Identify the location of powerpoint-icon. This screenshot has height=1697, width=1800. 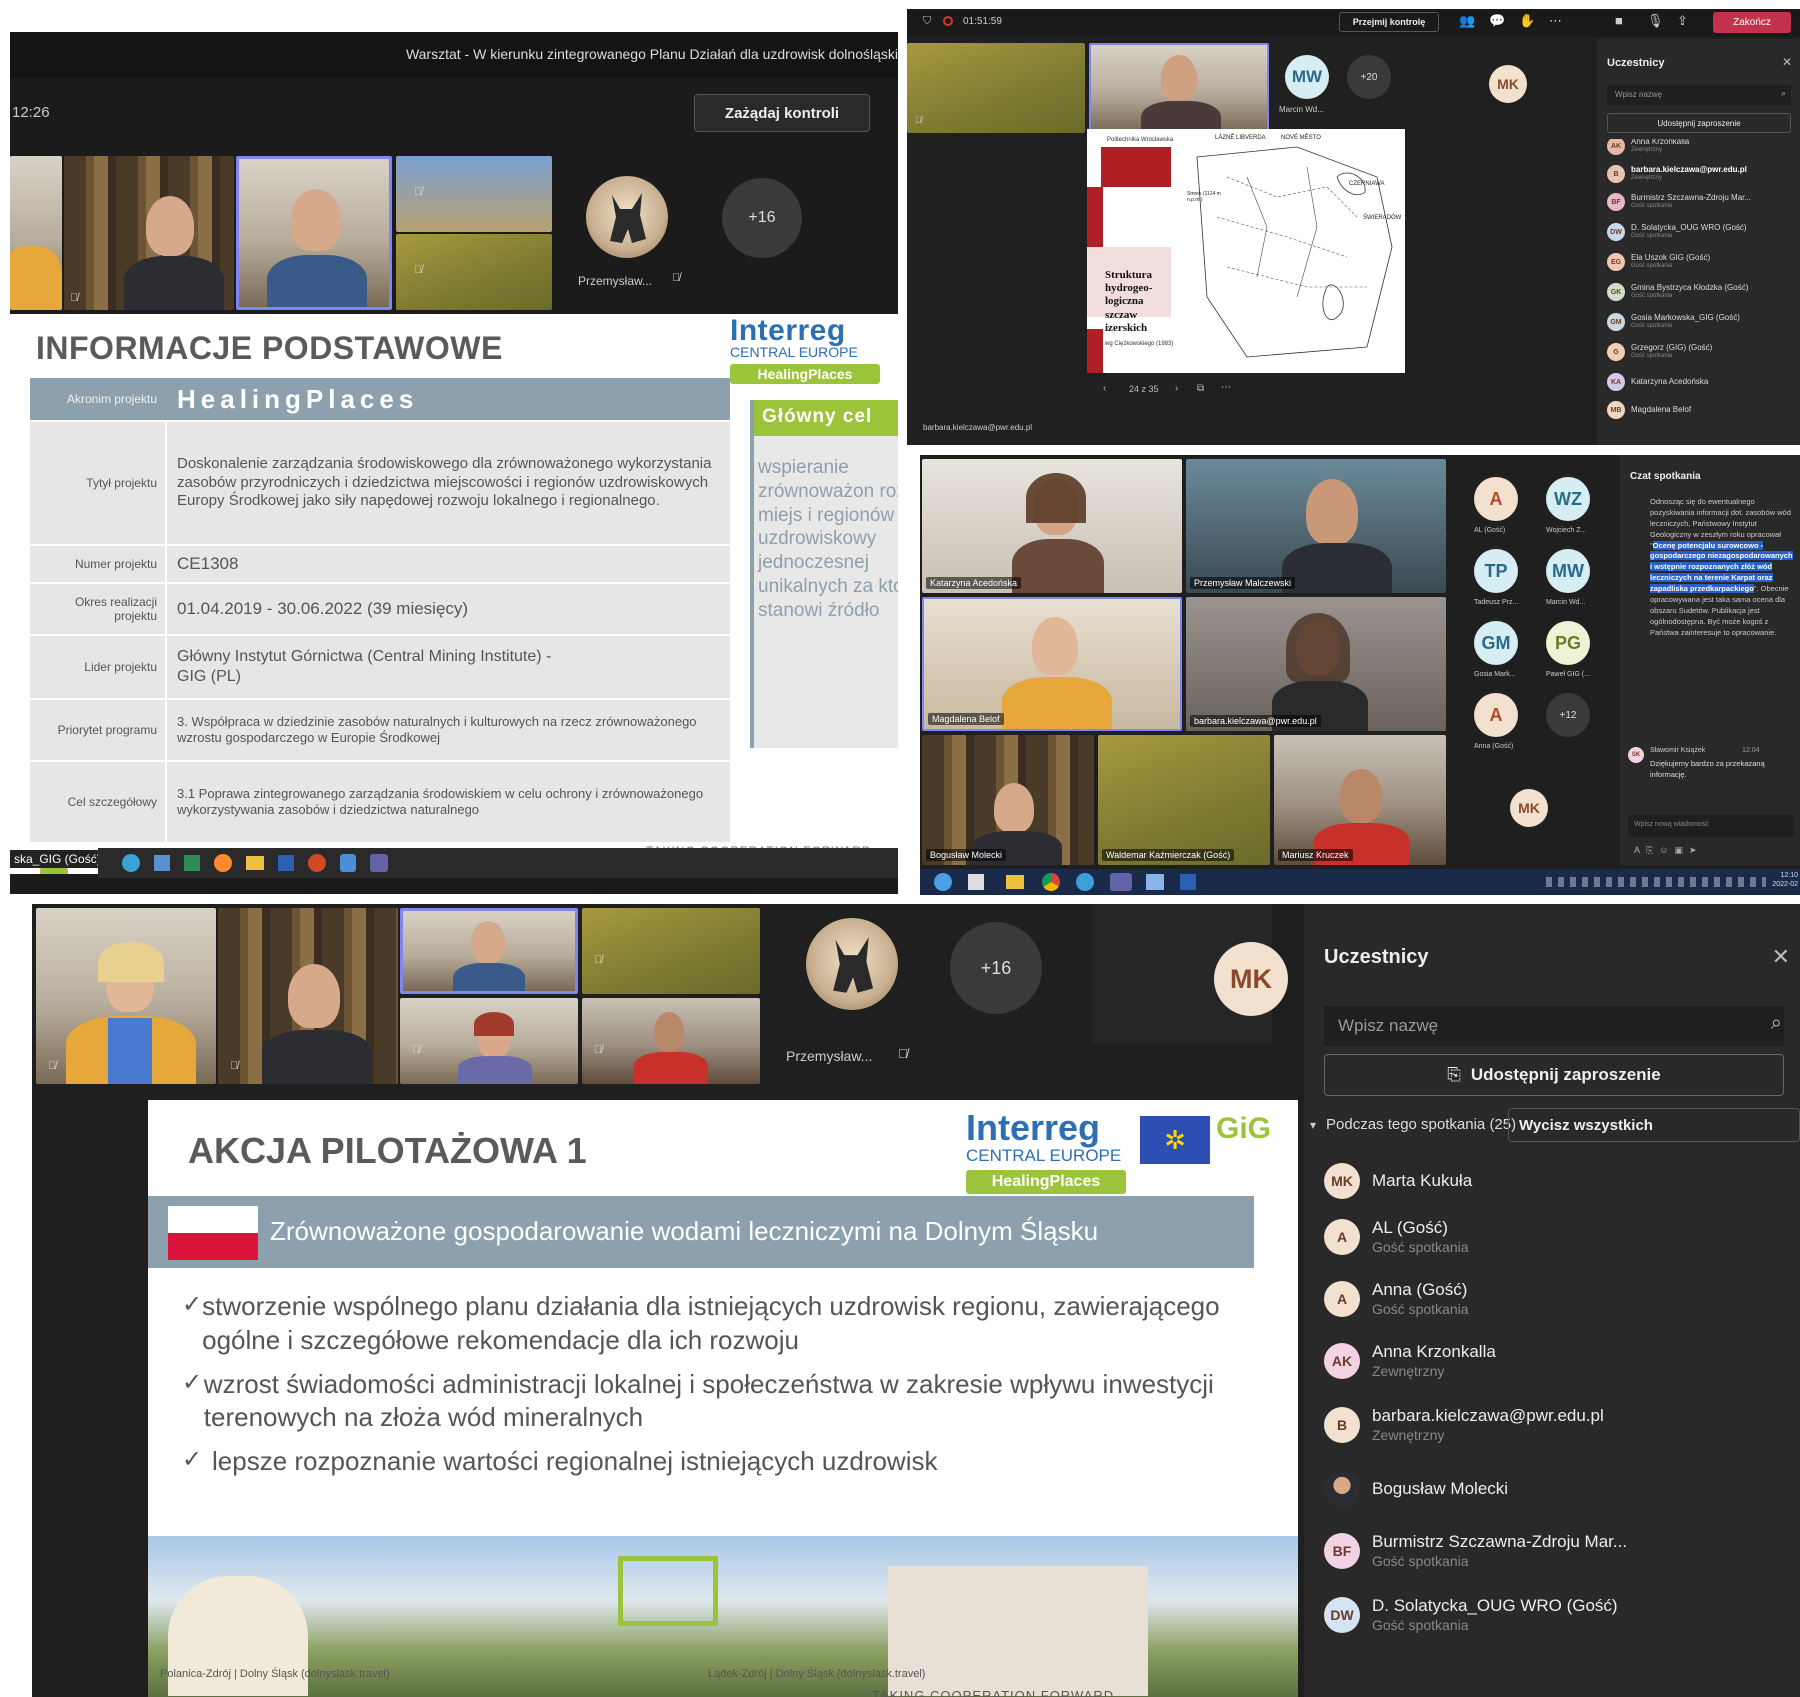
(317, 863).